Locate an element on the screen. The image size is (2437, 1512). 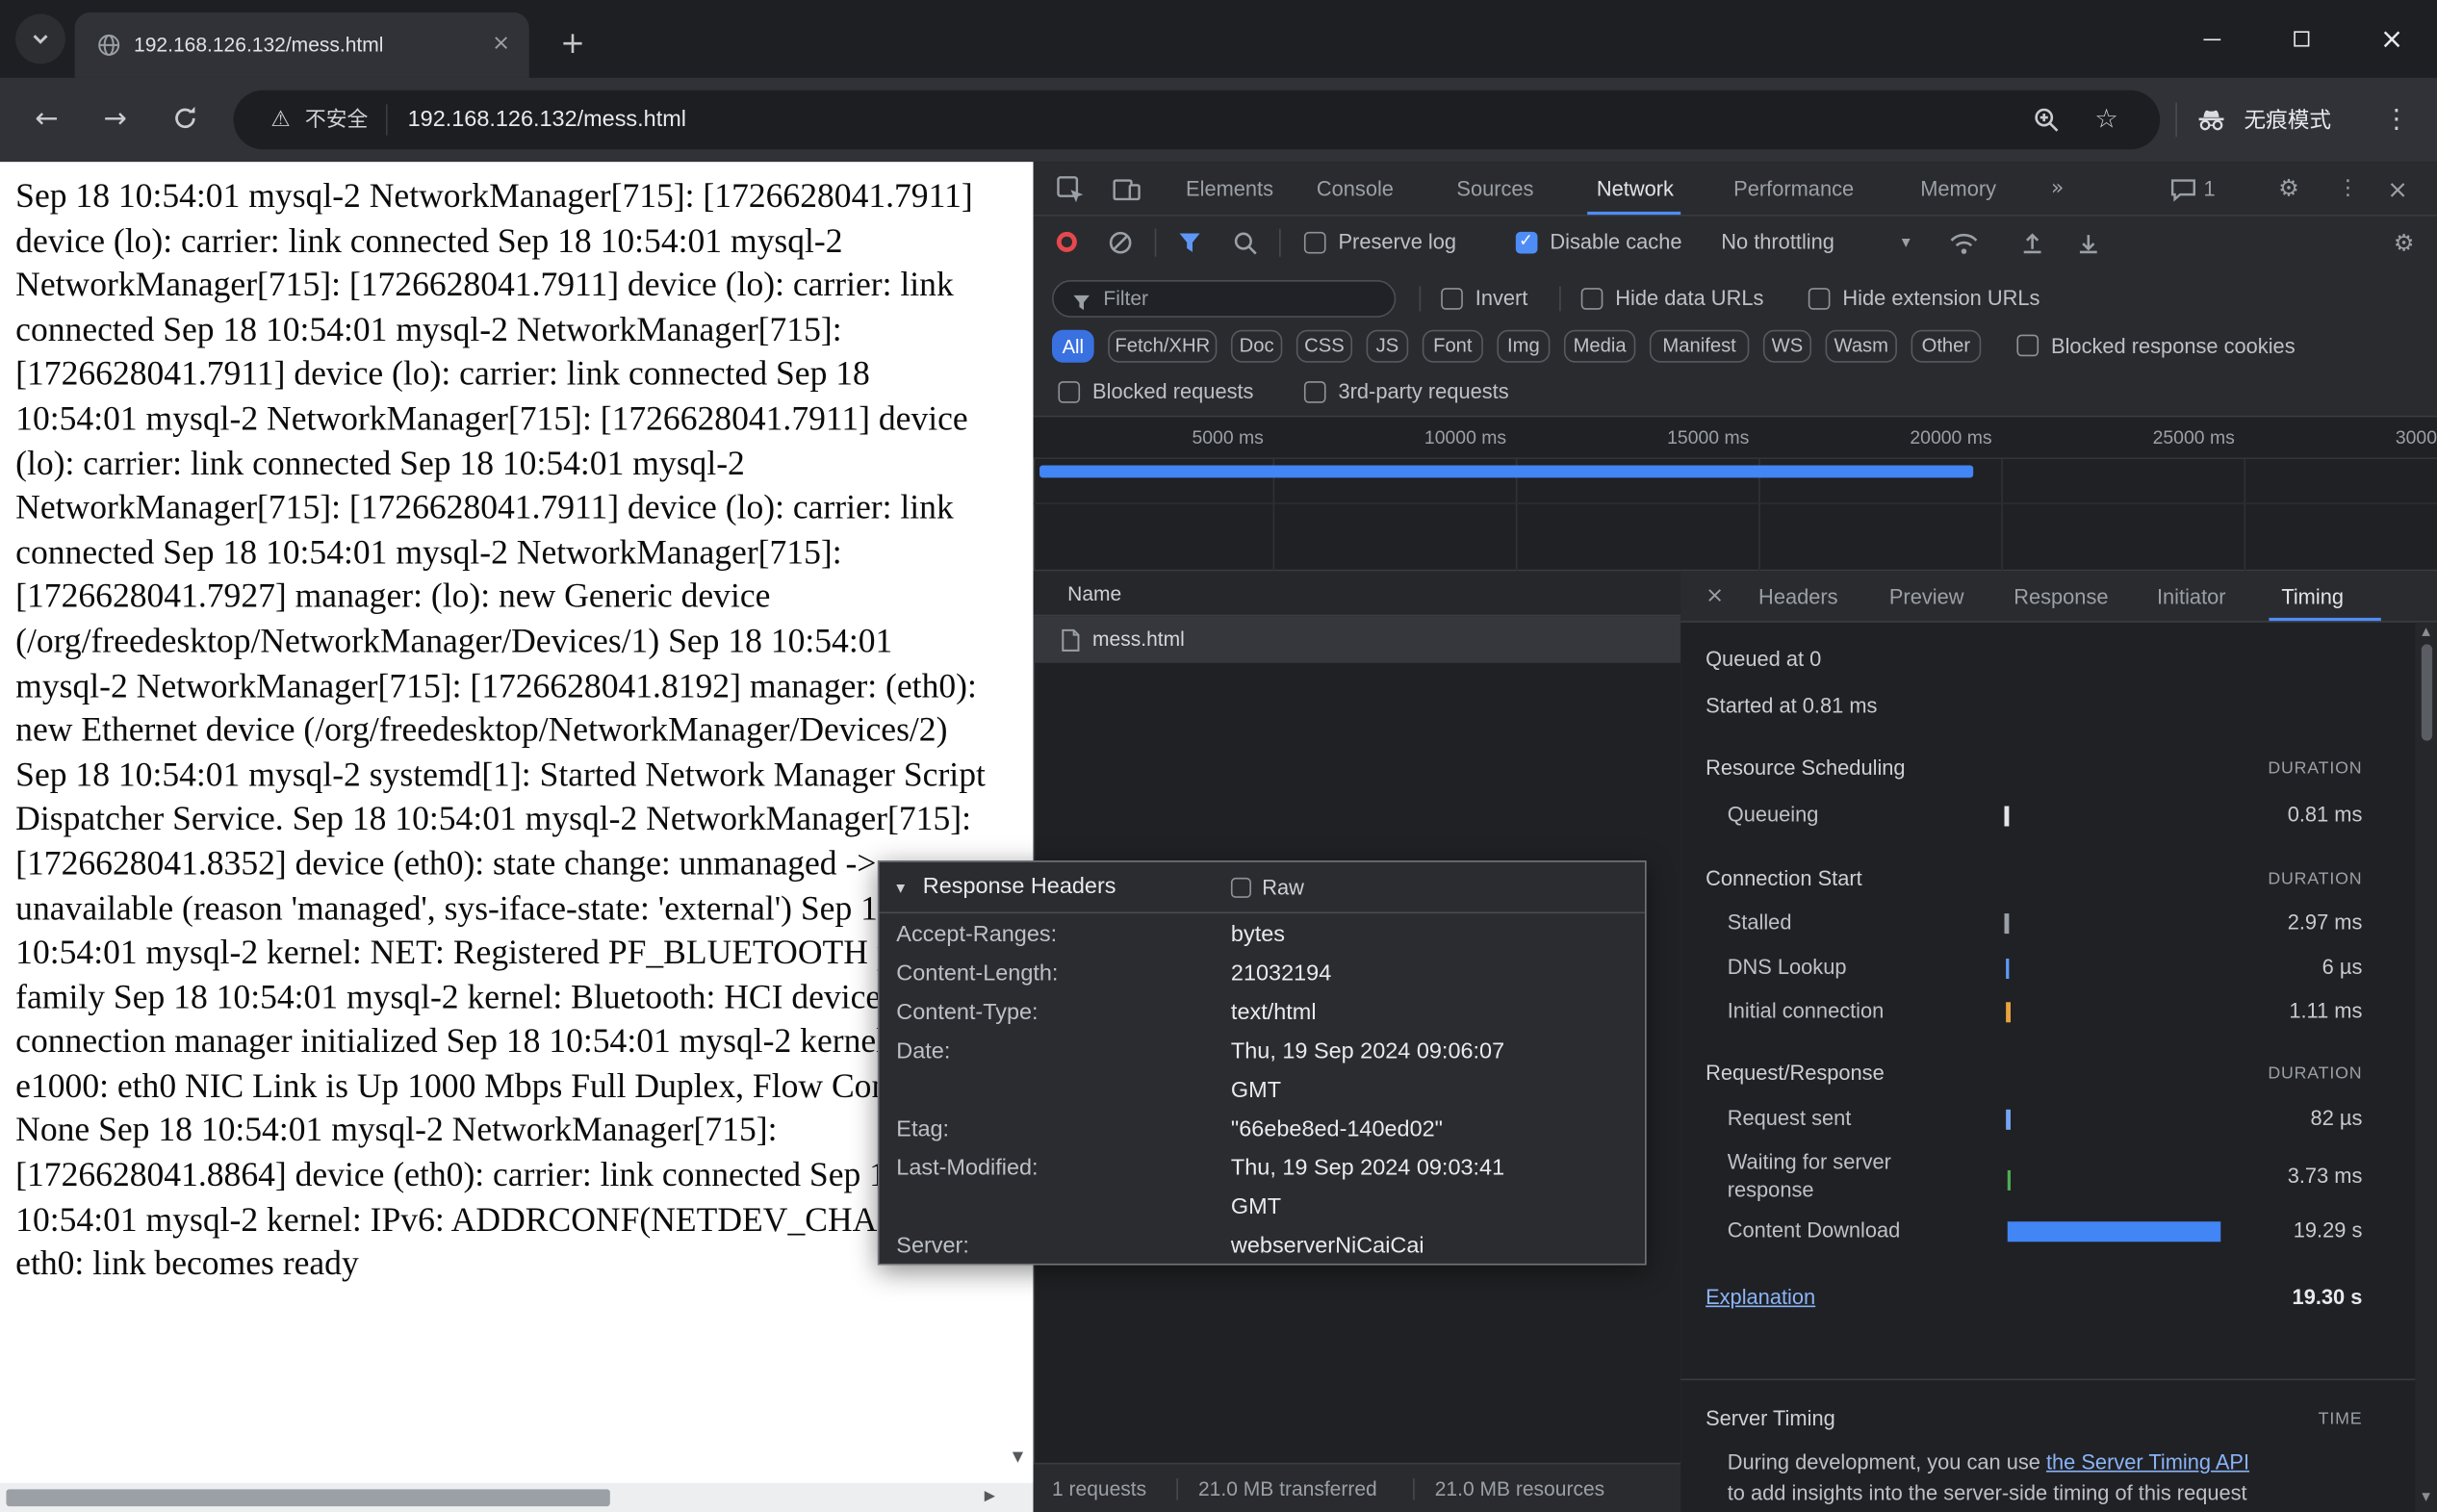
devtools-tab-memory: Memory is located at coordinates (1958, 189).